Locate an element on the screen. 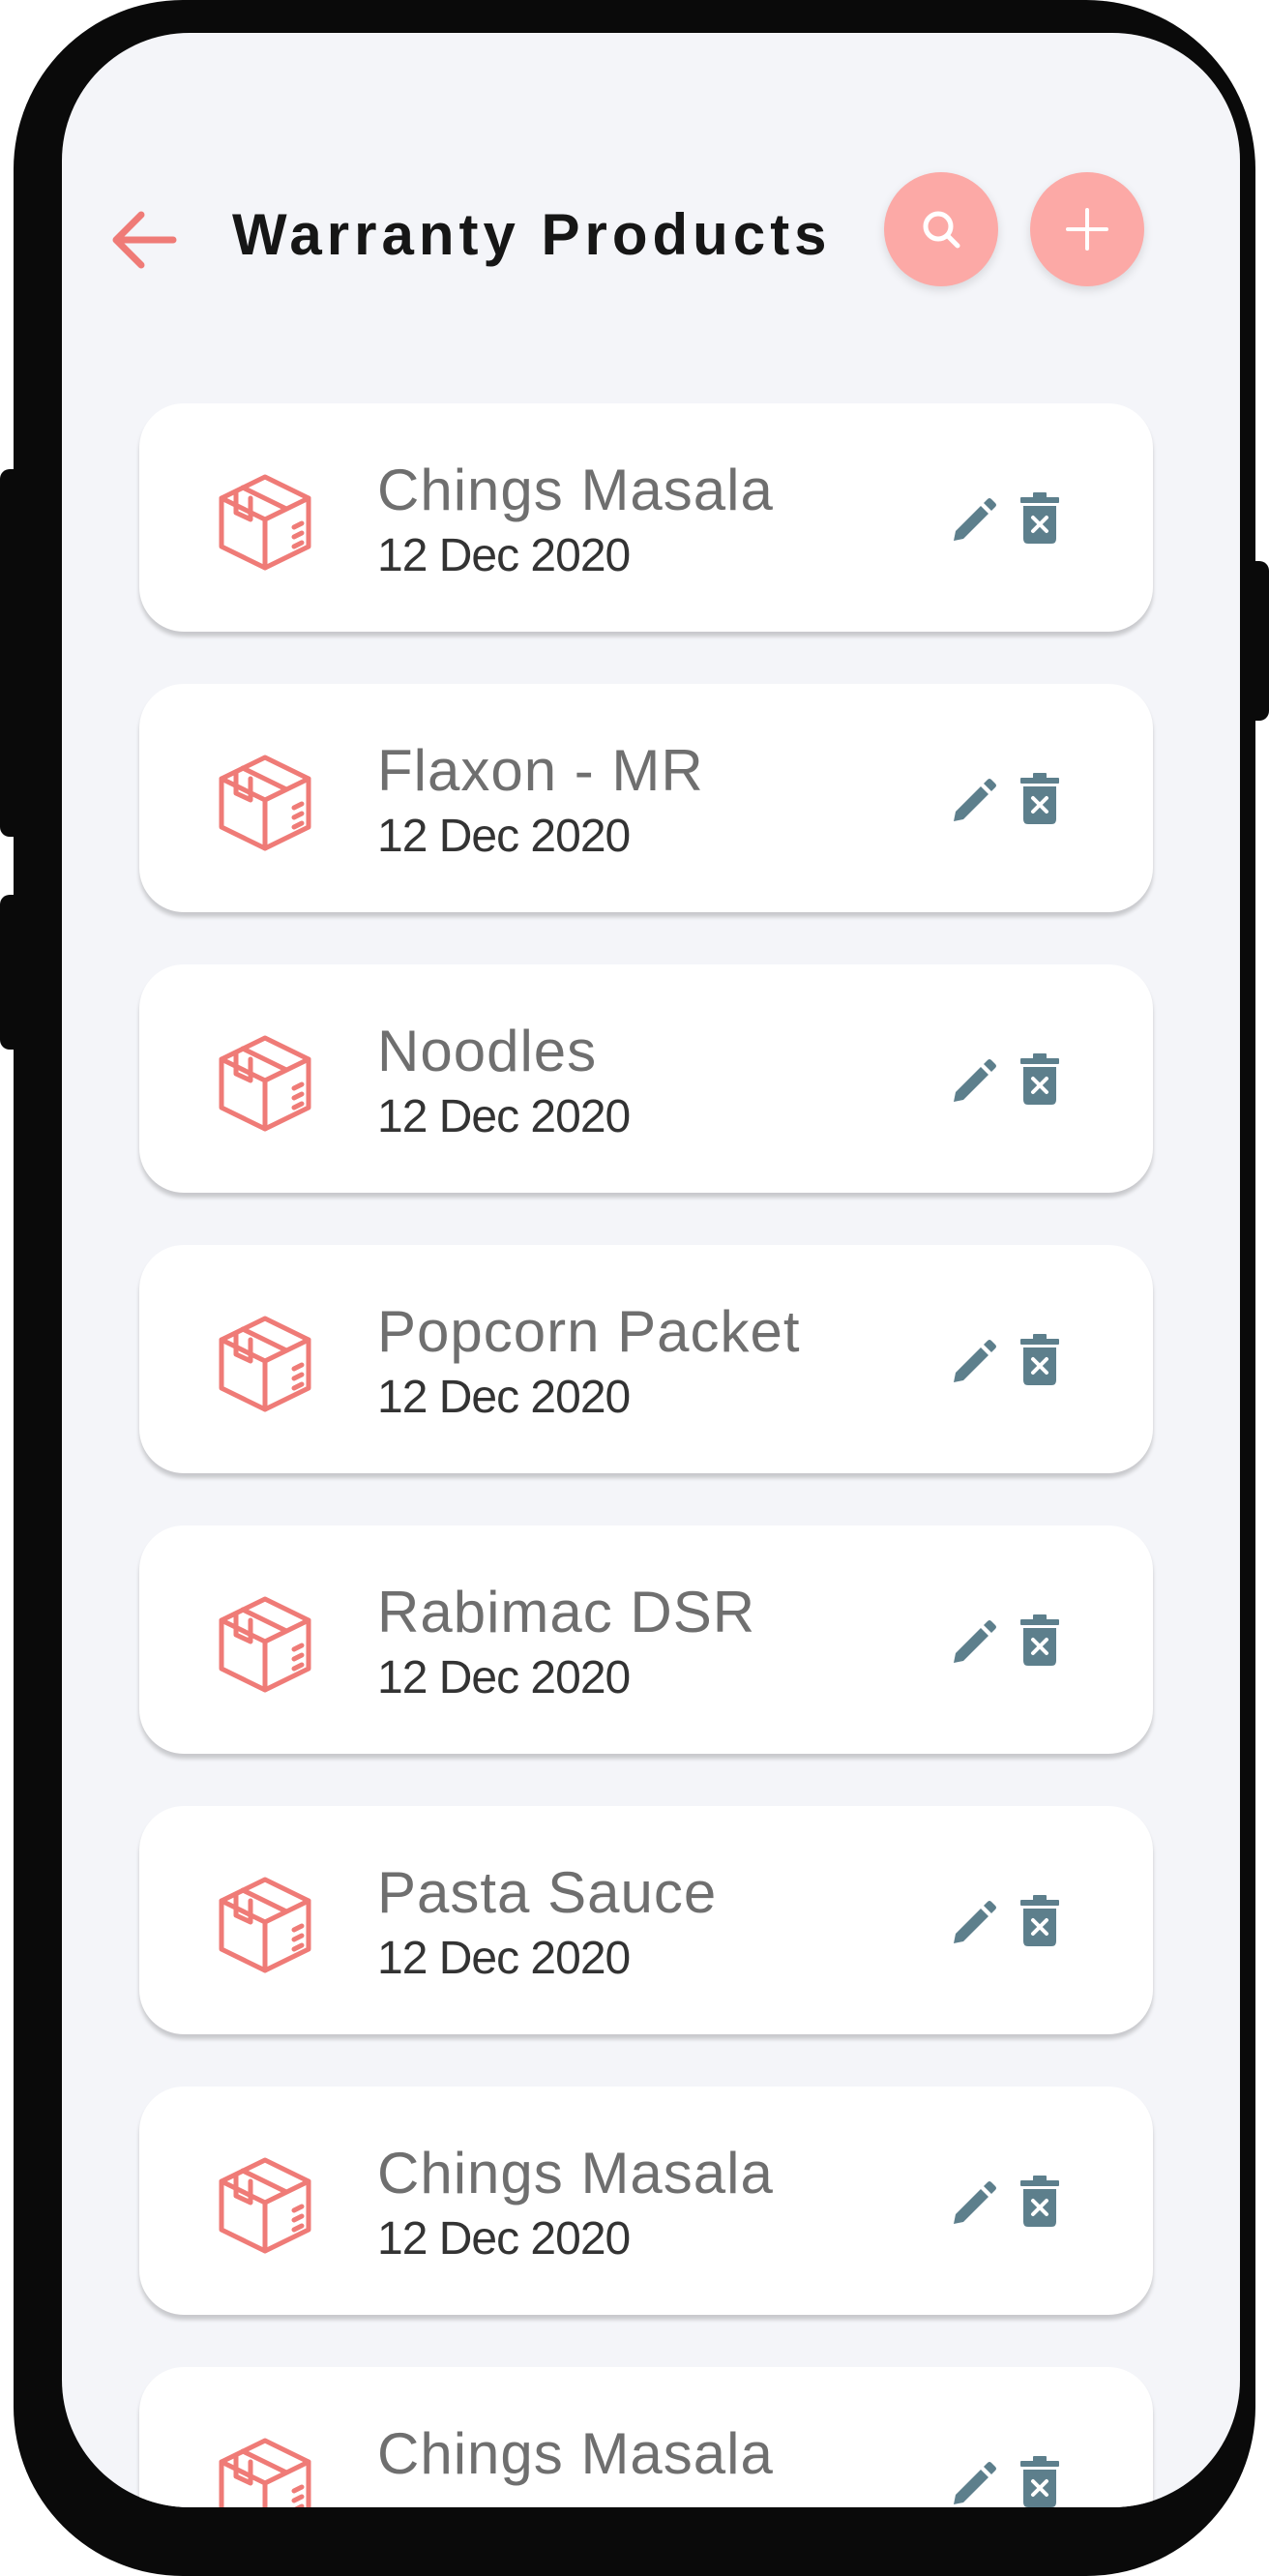 This screenshot has width=1269, height=2576. product-name: Rabimac DSR is located at coordinates (566, 1612).